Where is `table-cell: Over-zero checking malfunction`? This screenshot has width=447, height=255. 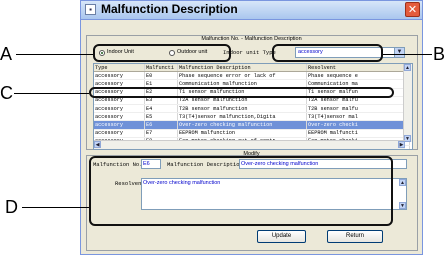
table-cell: Over-zero checking malfunction is located at coordinates (242, 125).